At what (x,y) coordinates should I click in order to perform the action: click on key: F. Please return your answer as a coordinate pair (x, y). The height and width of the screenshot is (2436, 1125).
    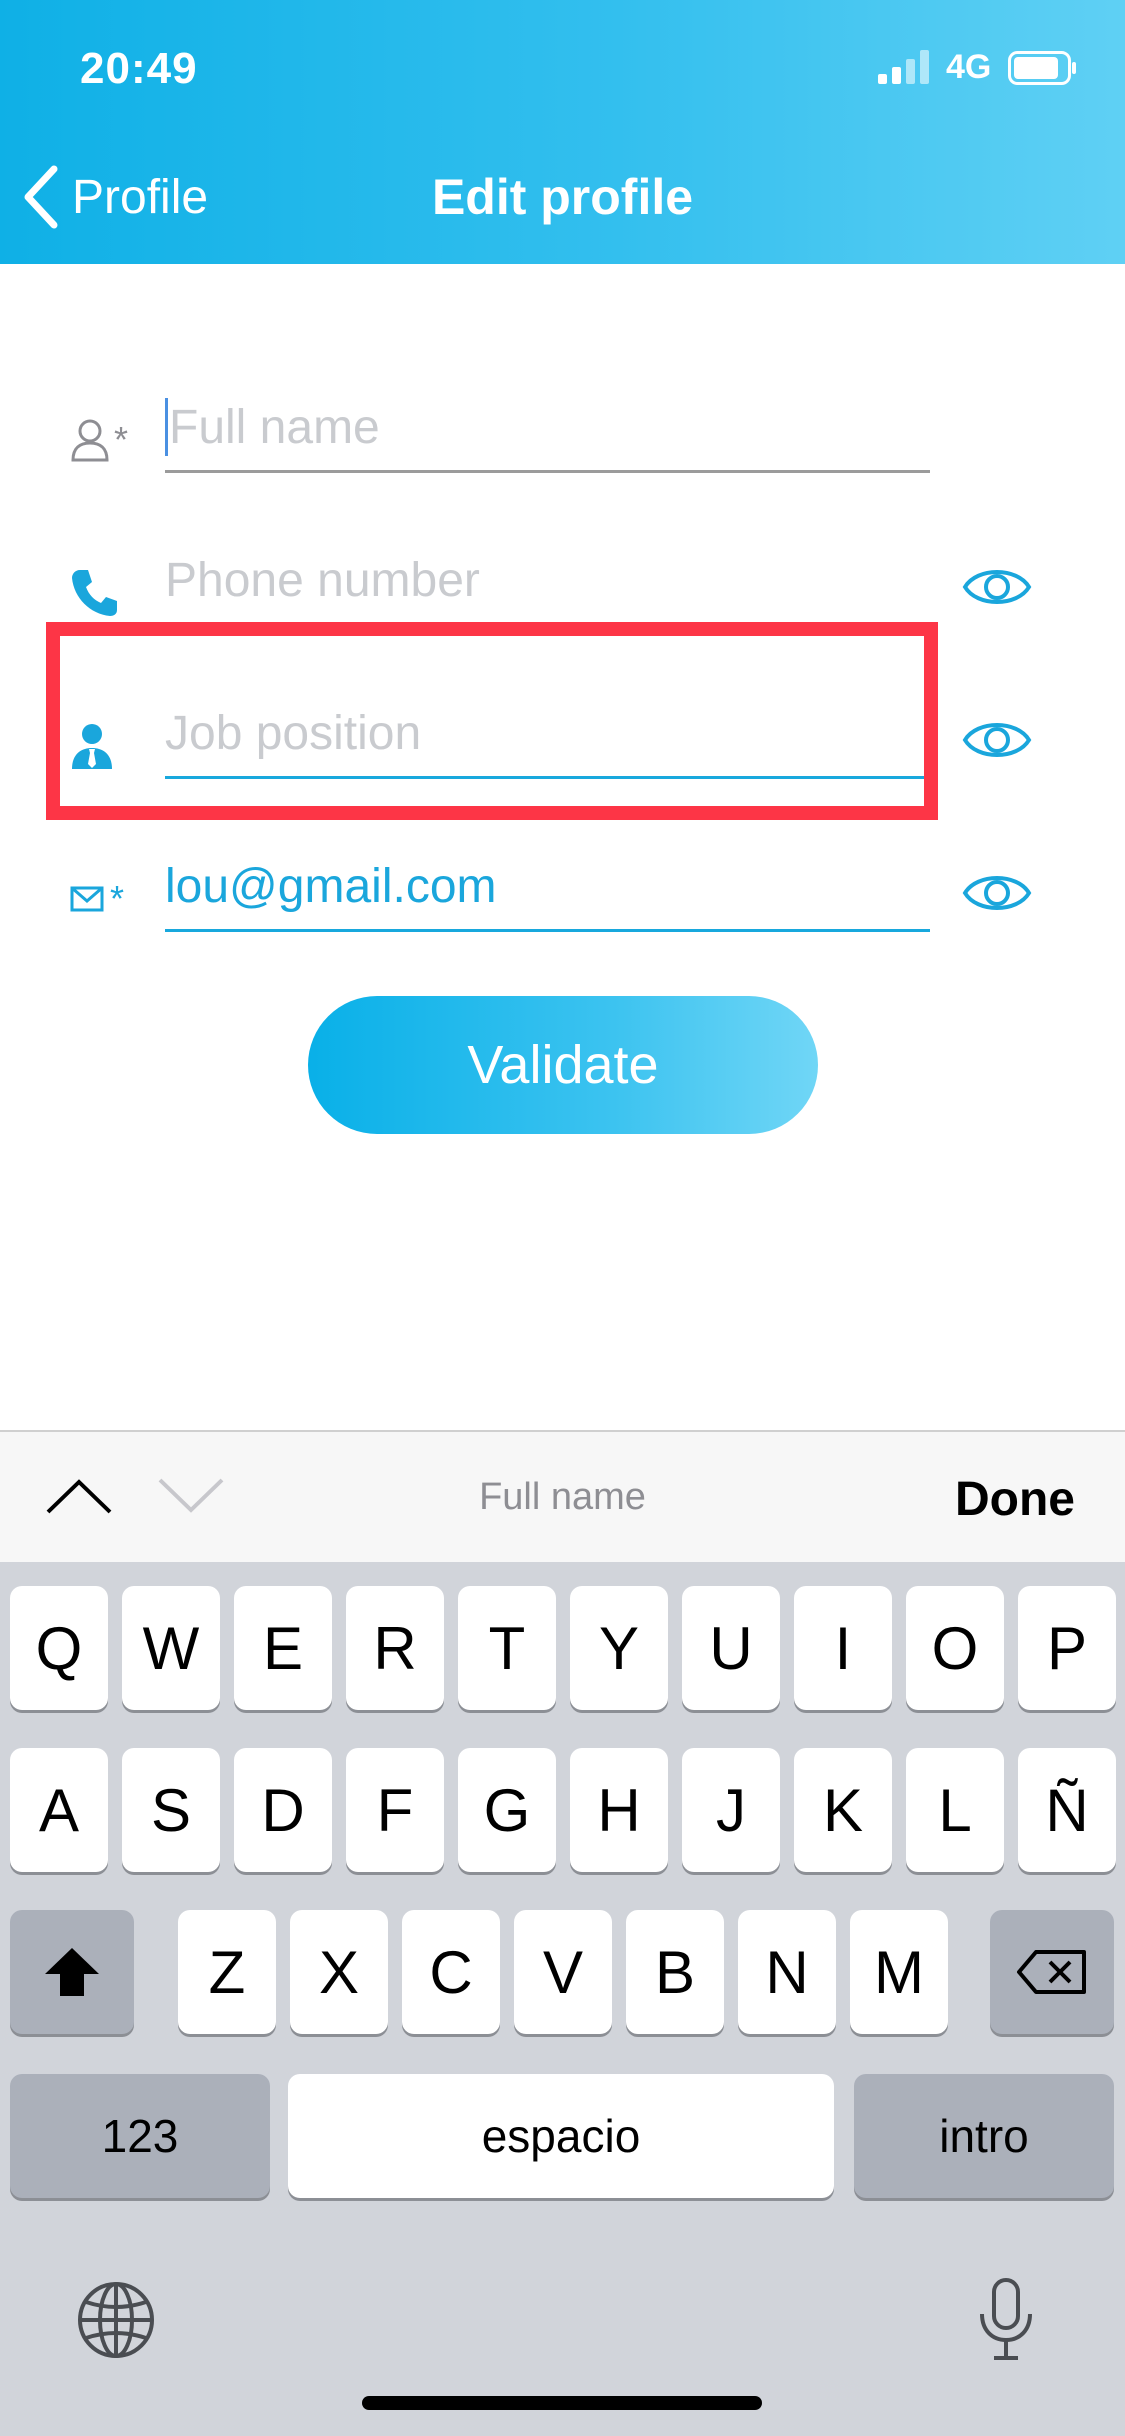
    Looking at the image, I should click on (395, 1810).